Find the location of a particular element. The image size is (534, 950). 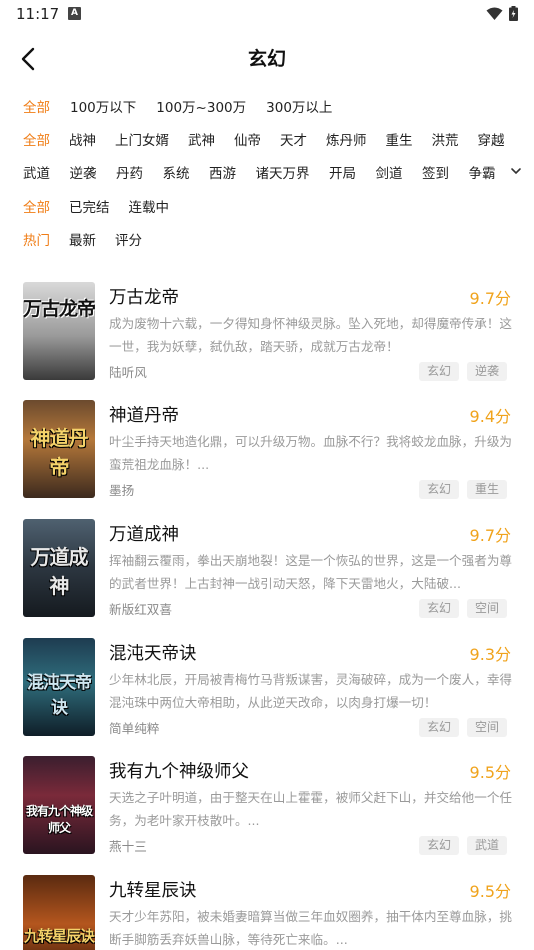

nav-bar: 玄幻 is located at coordinates (267, 58).